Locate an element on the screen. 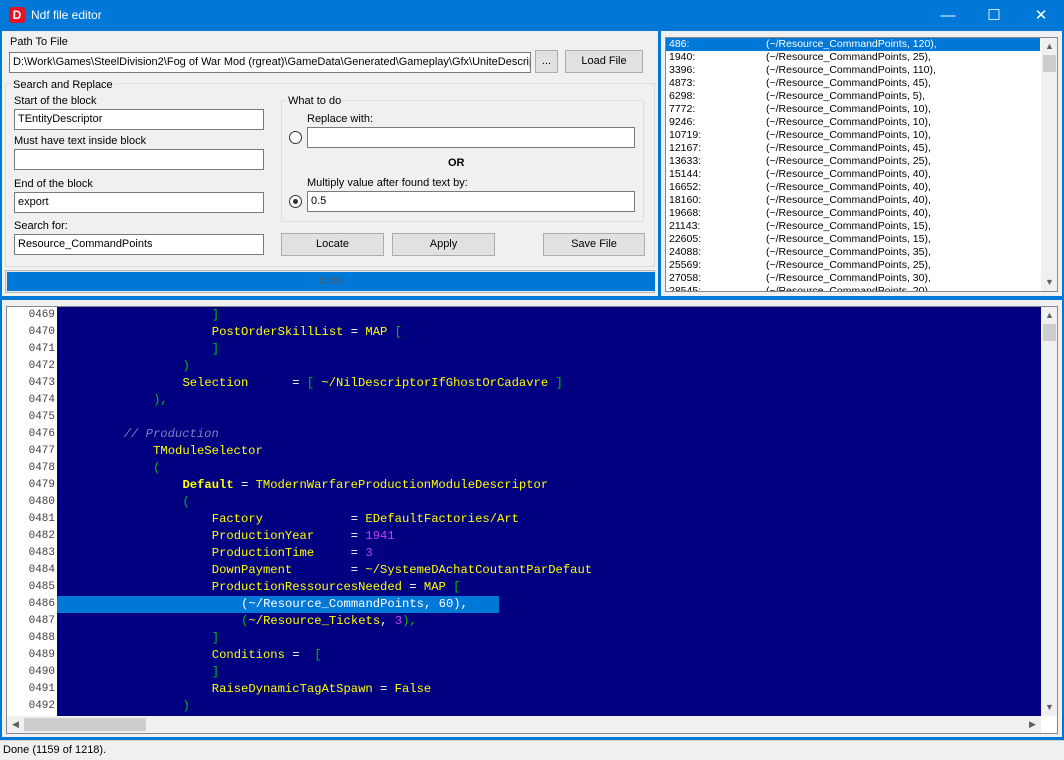 Image resolution: width=1064 pixels, height=760 pixels. result-row: 4873: (~/Resource_CommandPoints, 45), is located at coordinates (853, 83).